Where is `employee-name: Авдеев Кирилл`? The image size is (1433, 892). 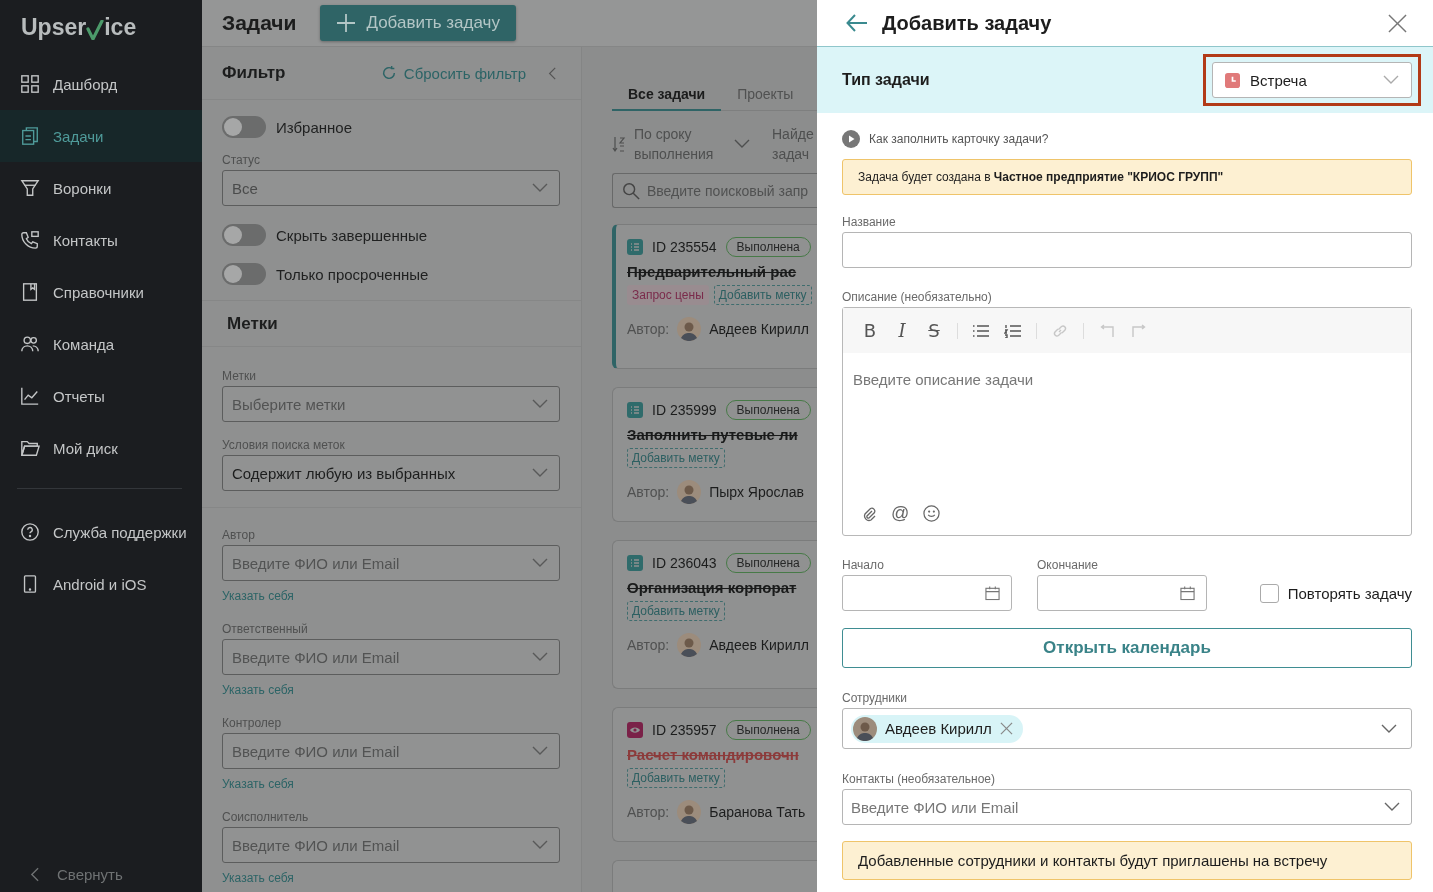
employee-name: Авдеев Кирилл is located at coordinates (938, 728).